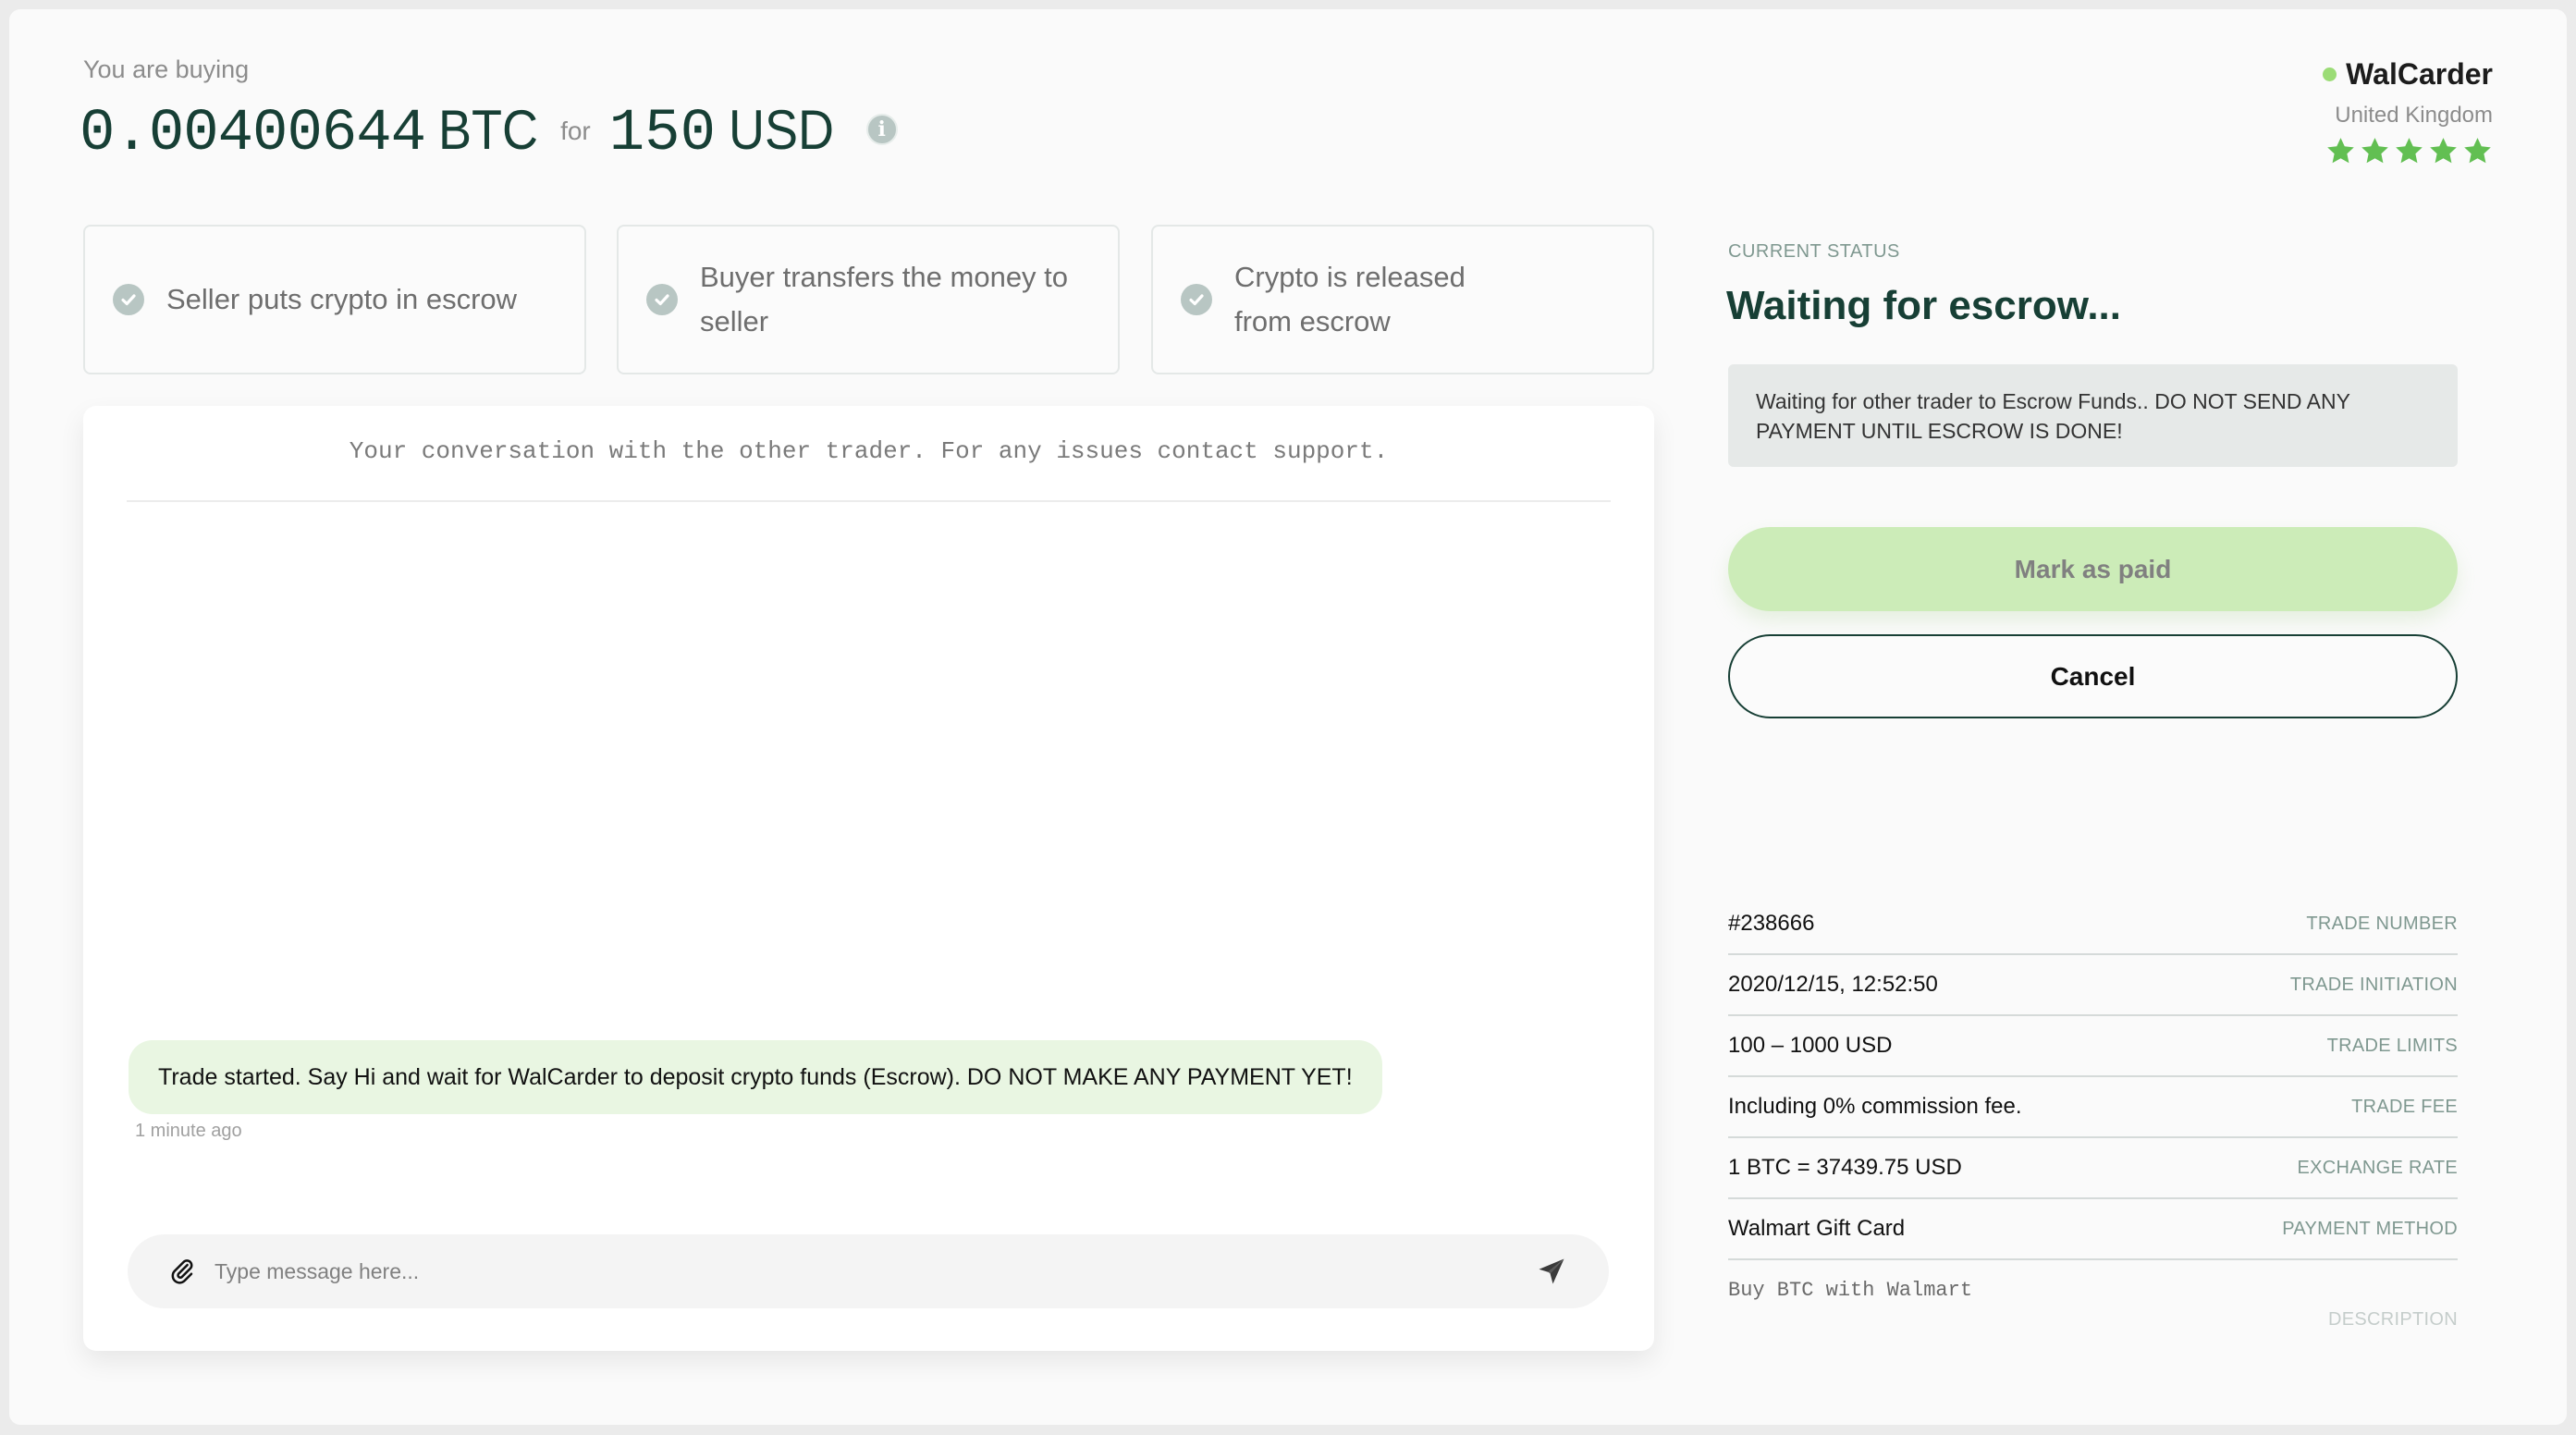  Describe the element at coordinates (182, 1271) in the screenshot. I see `paperclip-icon` at that location.